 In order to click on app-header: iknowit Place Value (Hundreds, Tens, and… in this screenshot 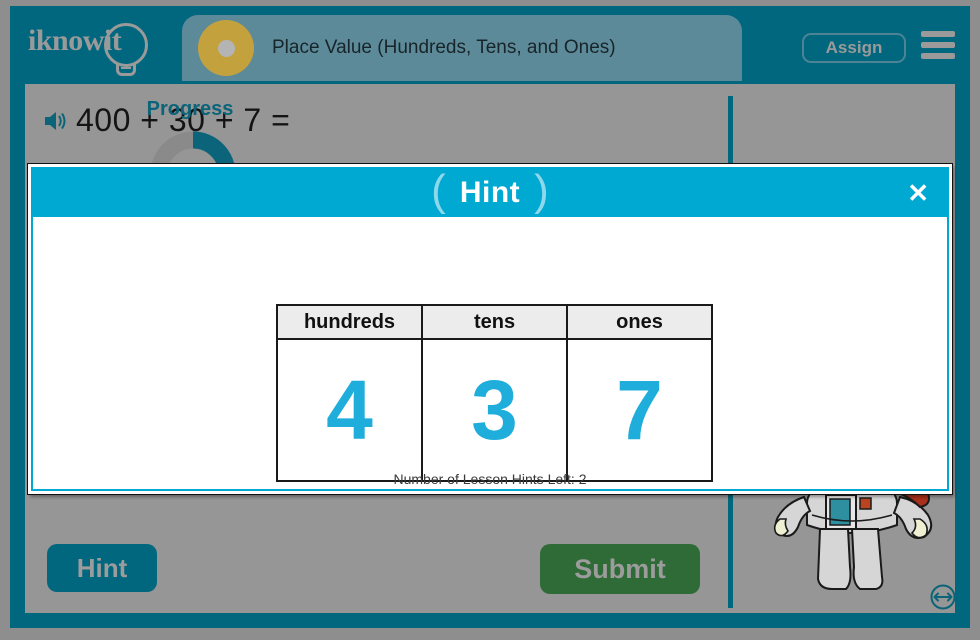, I will do `click(490, 45)`.